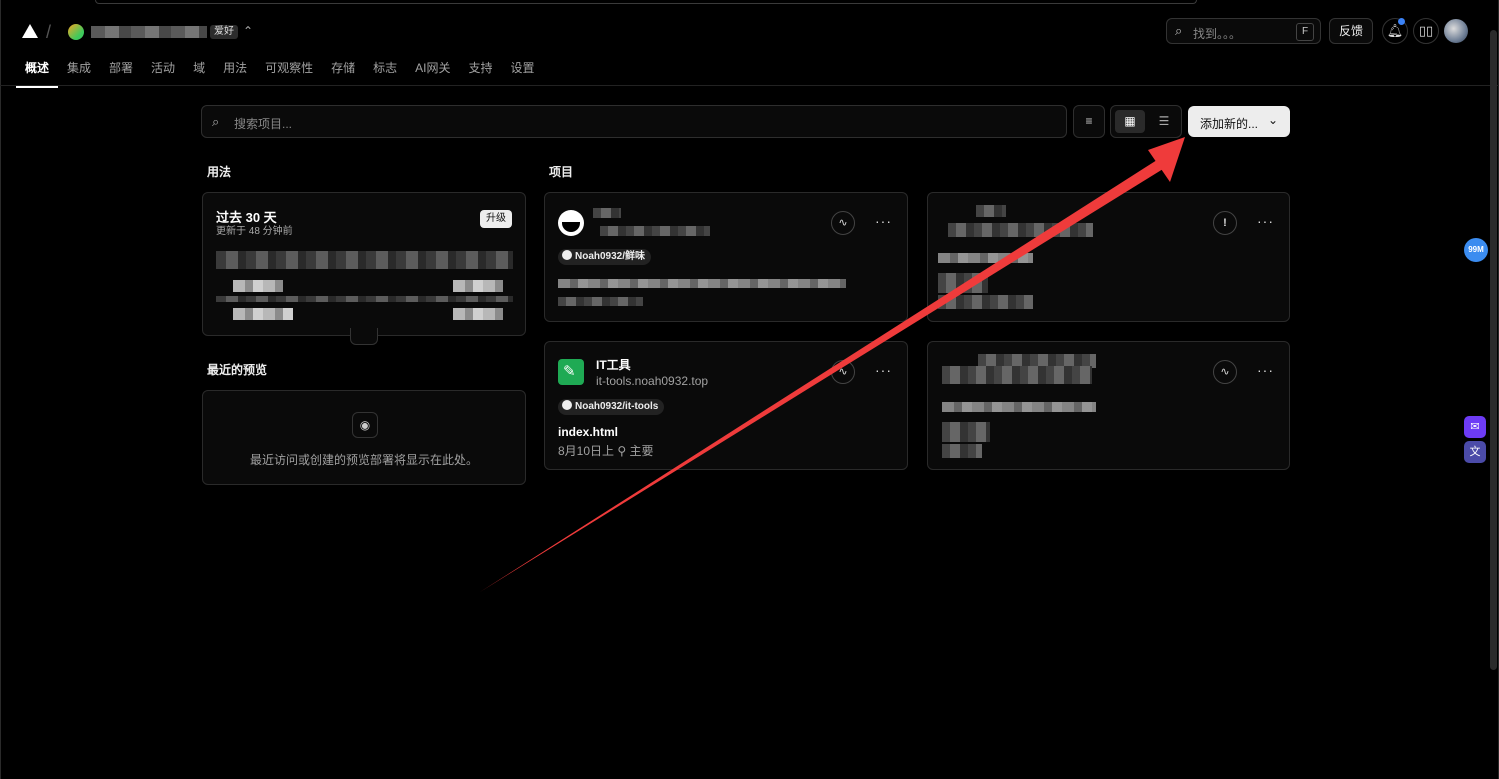 This screenshot has height=779, width=1499. Describe the element at coordinates (1166, 159) in the screenshot. I see `annotation-arrow-head` at that location.